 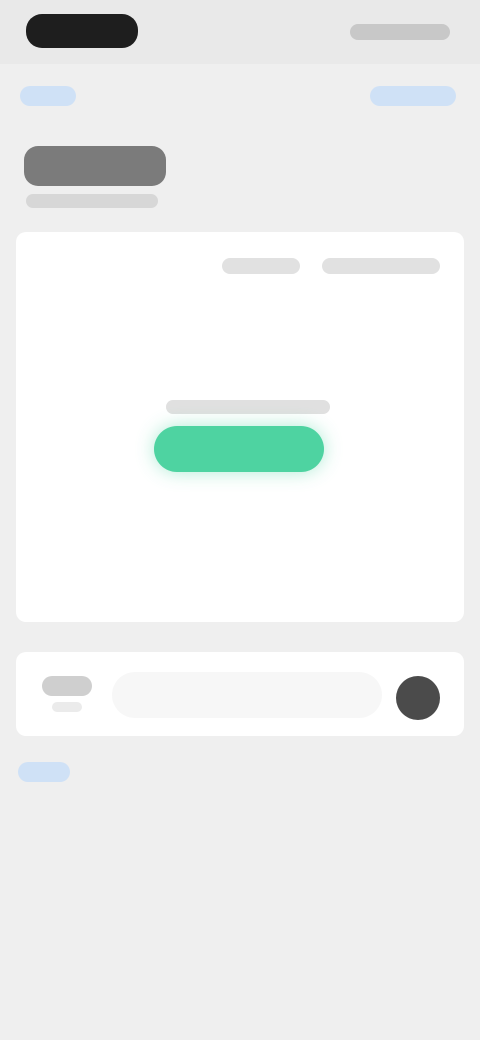 I want to click on bottom-input-row, so click(x=240, y=694).